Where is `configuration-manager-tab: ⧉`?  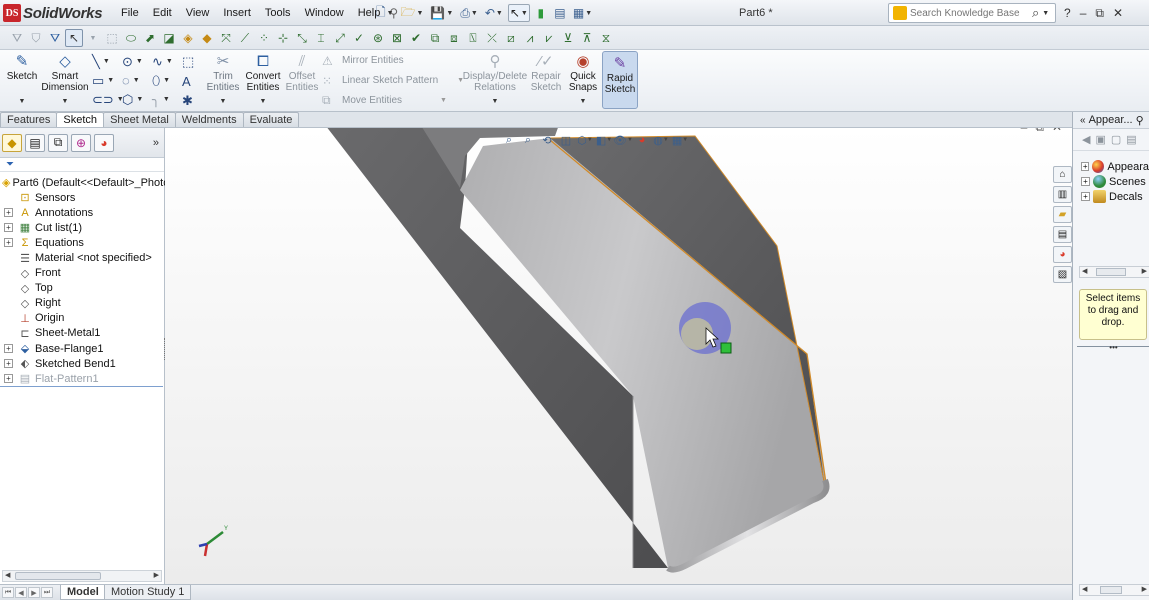 configuration-manager-tab: ⧉ is located at coordinates (58, 142).